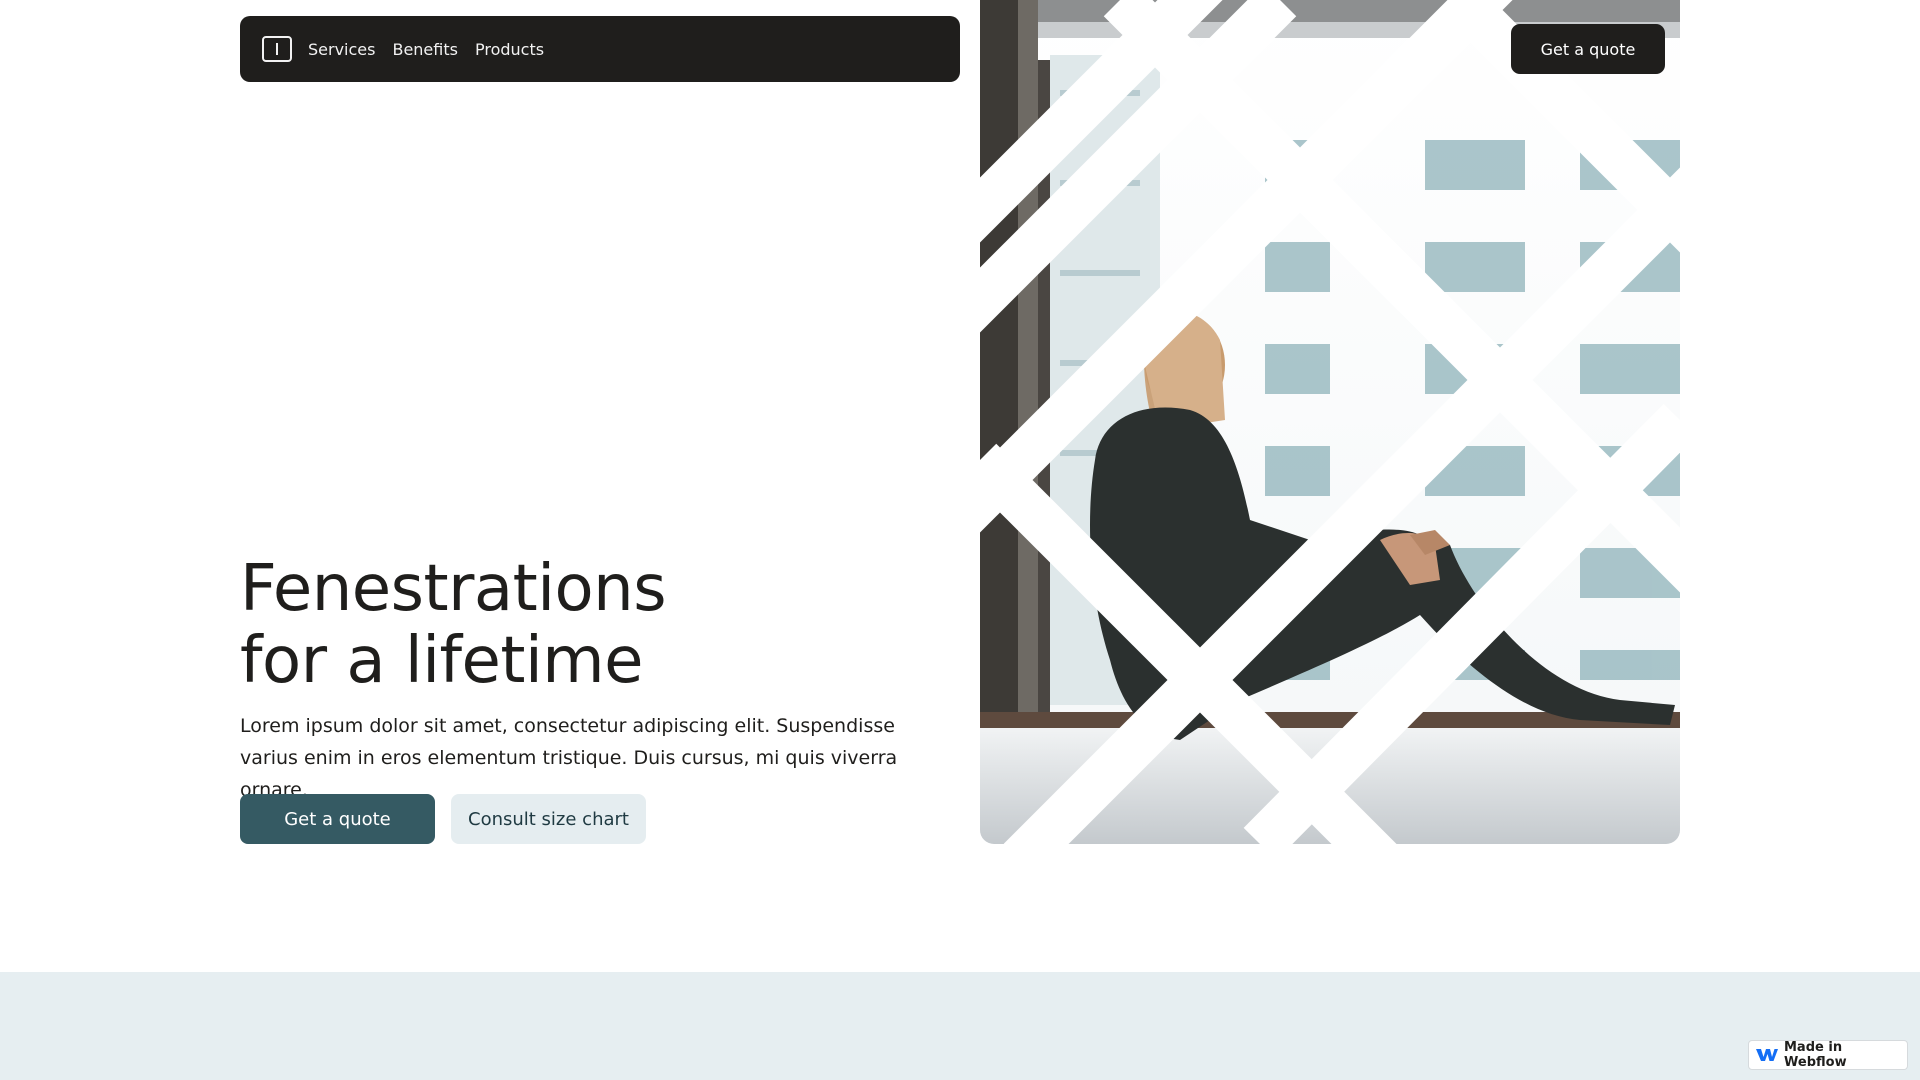  Describe the element at coordinates (509, 49) in the screenshot. I see `nav-link-products: Products` at that location.